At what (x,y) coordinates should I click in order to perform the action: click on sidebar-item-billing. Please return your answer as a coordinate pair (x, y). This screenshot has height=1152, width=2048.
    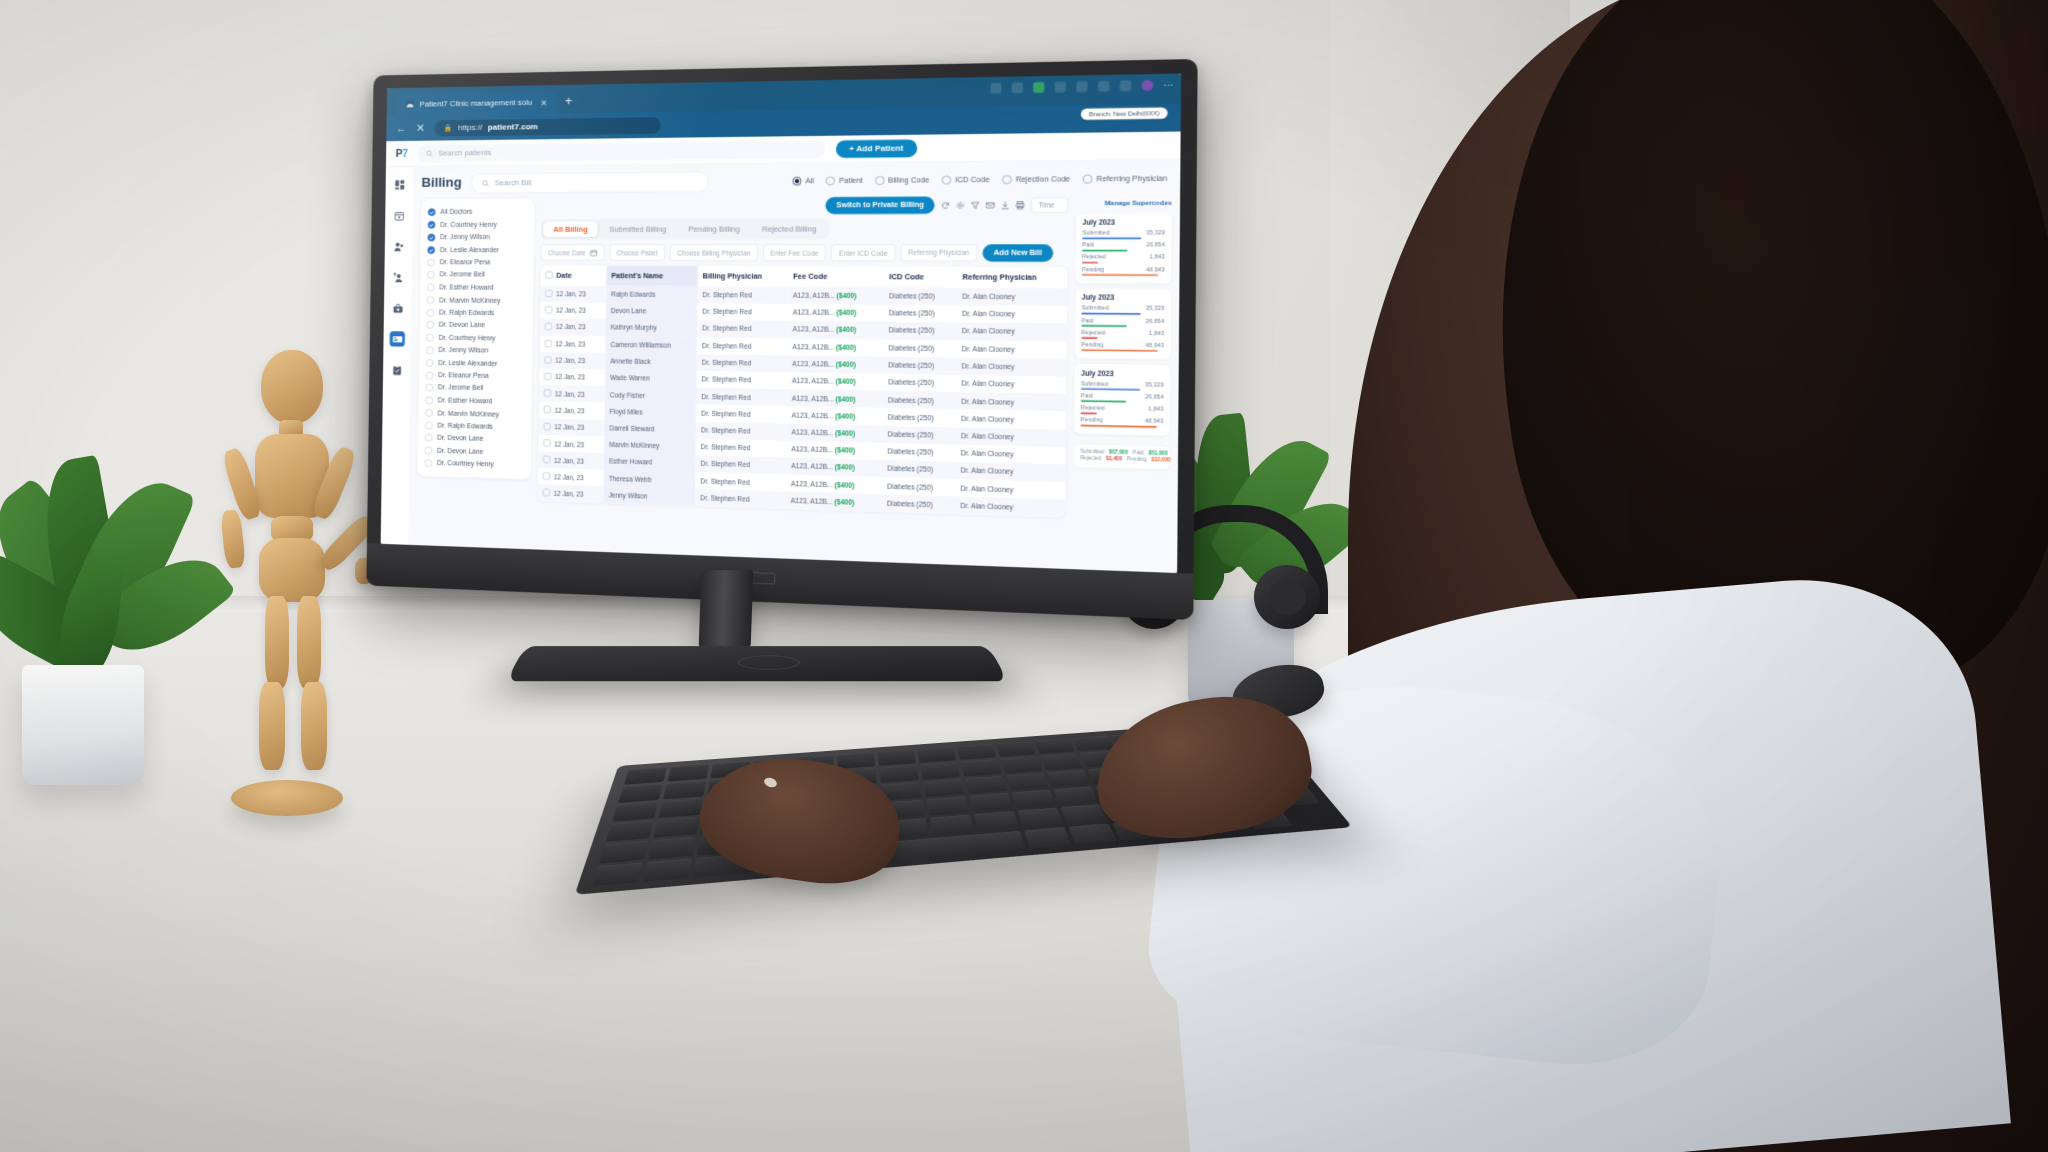
    Looking at the image, I should click on (397, 339).